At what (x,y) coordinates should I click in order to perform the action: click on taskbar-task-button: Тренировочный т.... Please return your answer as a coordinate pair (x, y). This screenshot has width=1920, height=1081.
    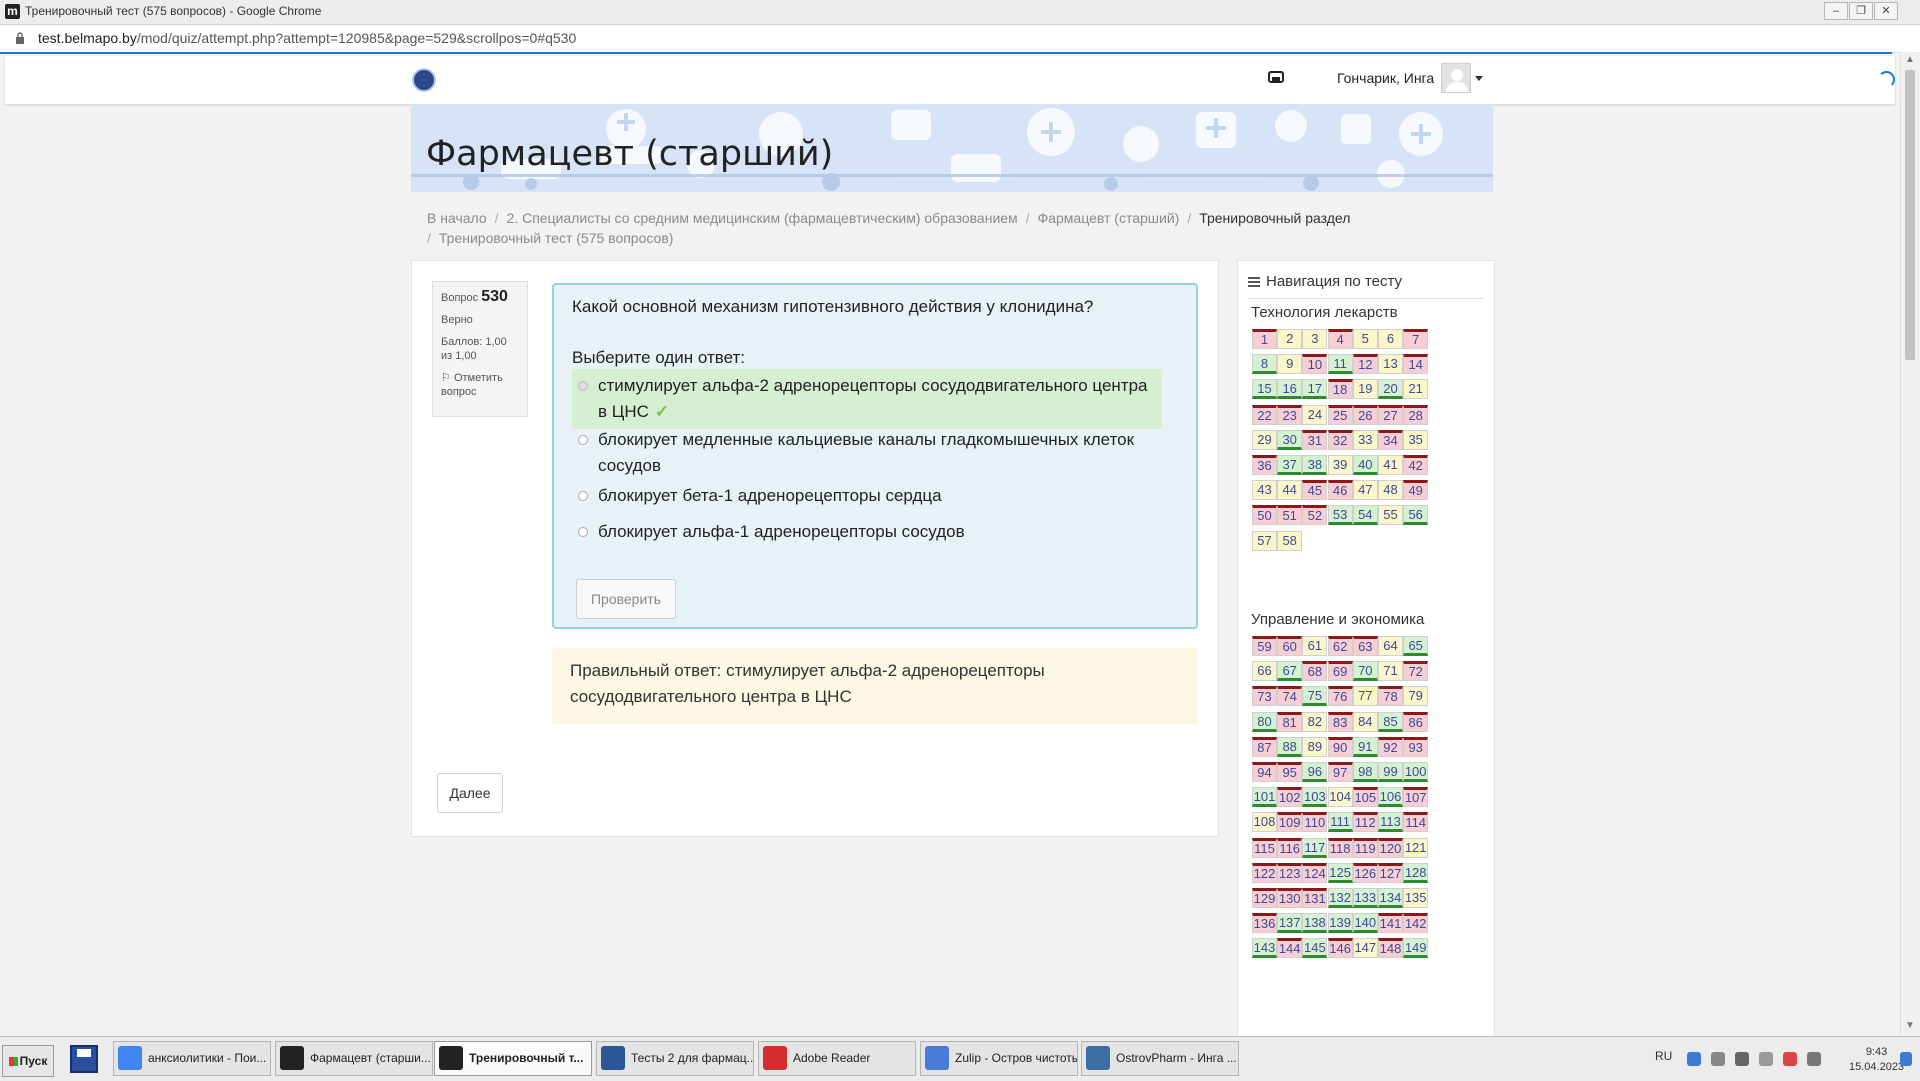
    Looking at the image, I should click on (513, 1058).